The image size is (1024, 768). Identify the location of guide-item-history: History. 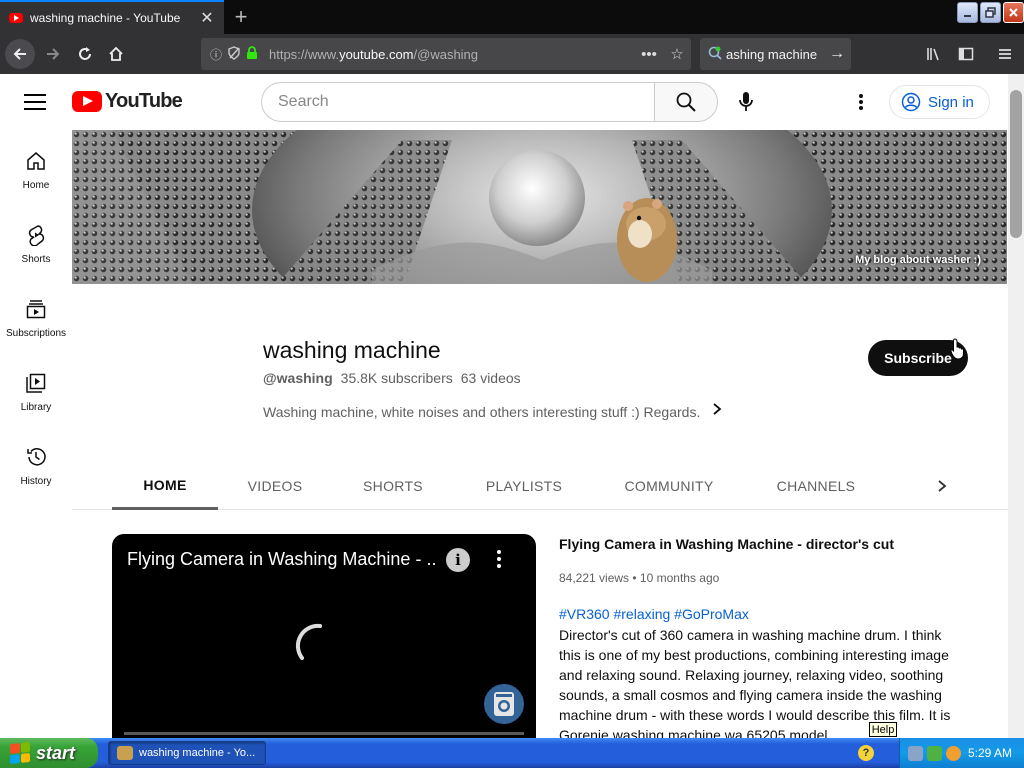
(36, 463).